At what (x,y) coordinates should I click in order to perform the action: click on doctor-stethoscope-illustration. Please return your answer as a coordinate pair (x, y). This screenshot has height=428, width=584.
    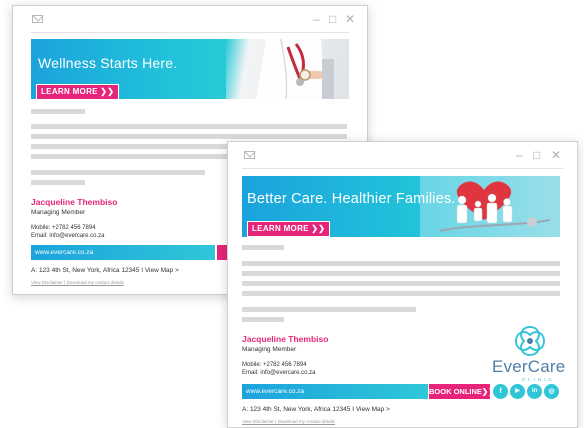
    Looking at the image, I should click on (295, 69).